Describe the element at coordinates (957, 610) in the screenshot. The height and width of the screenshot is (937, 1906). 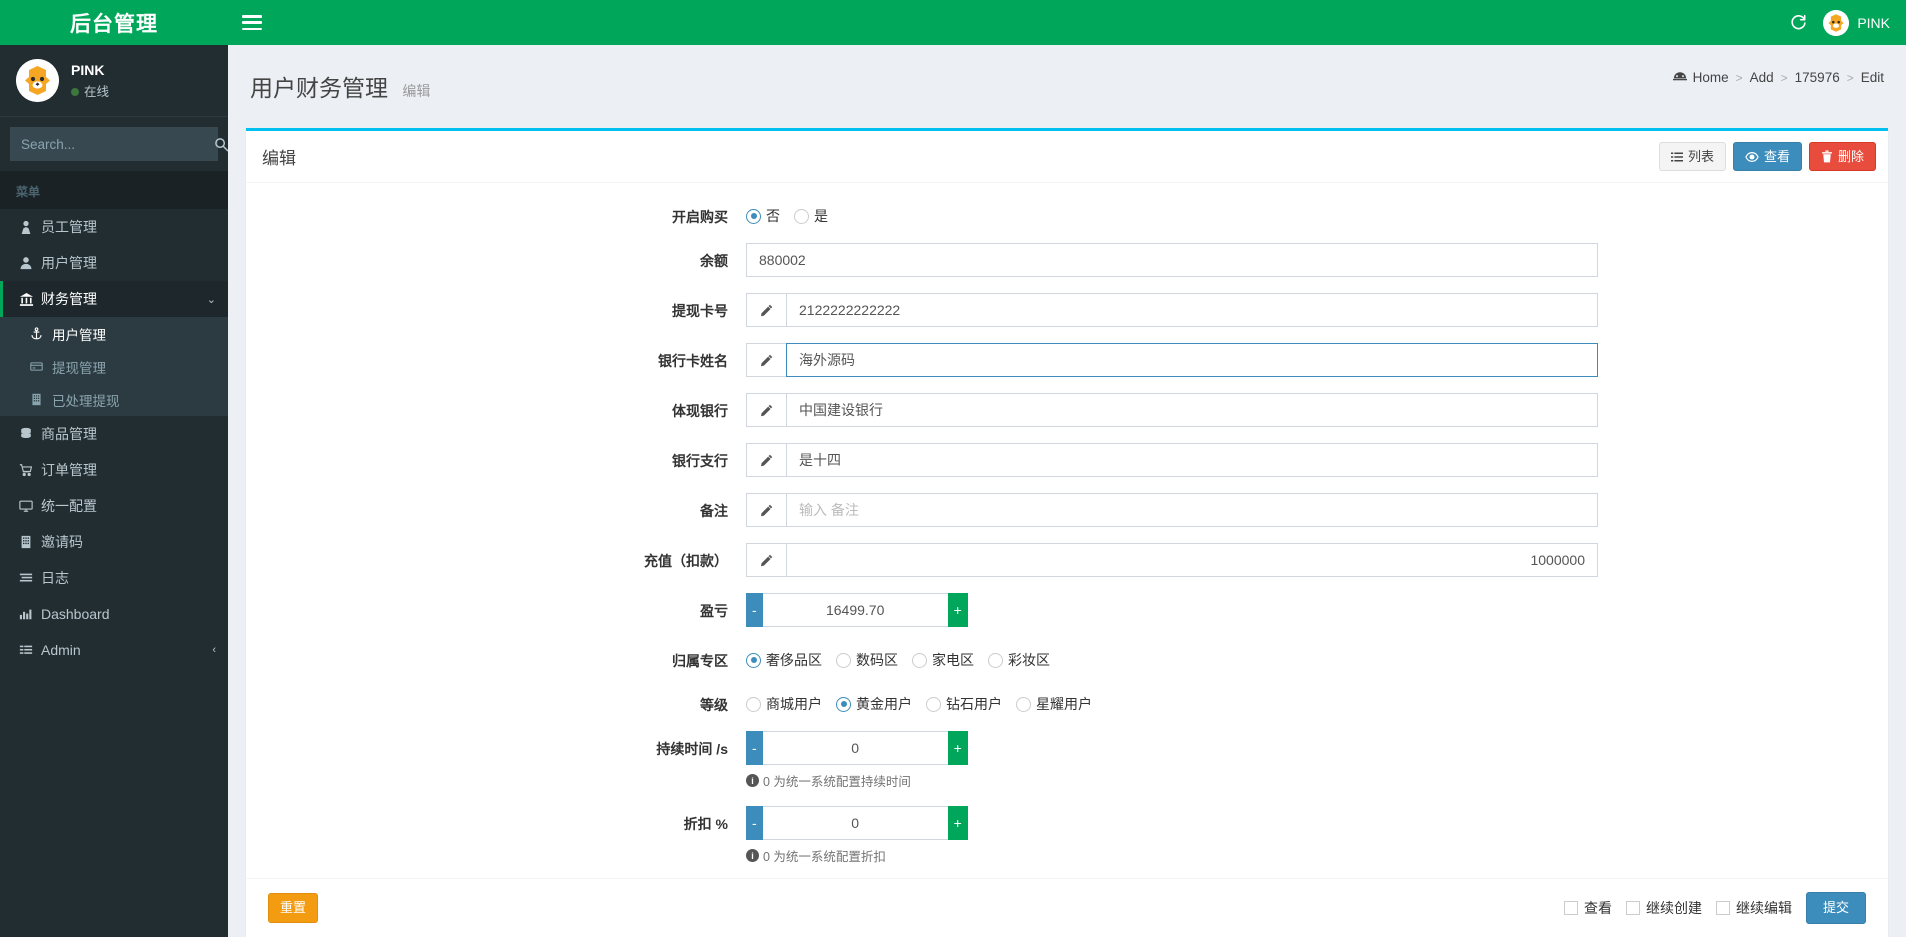
I see `profit-loss-increment-button: +` at that location.